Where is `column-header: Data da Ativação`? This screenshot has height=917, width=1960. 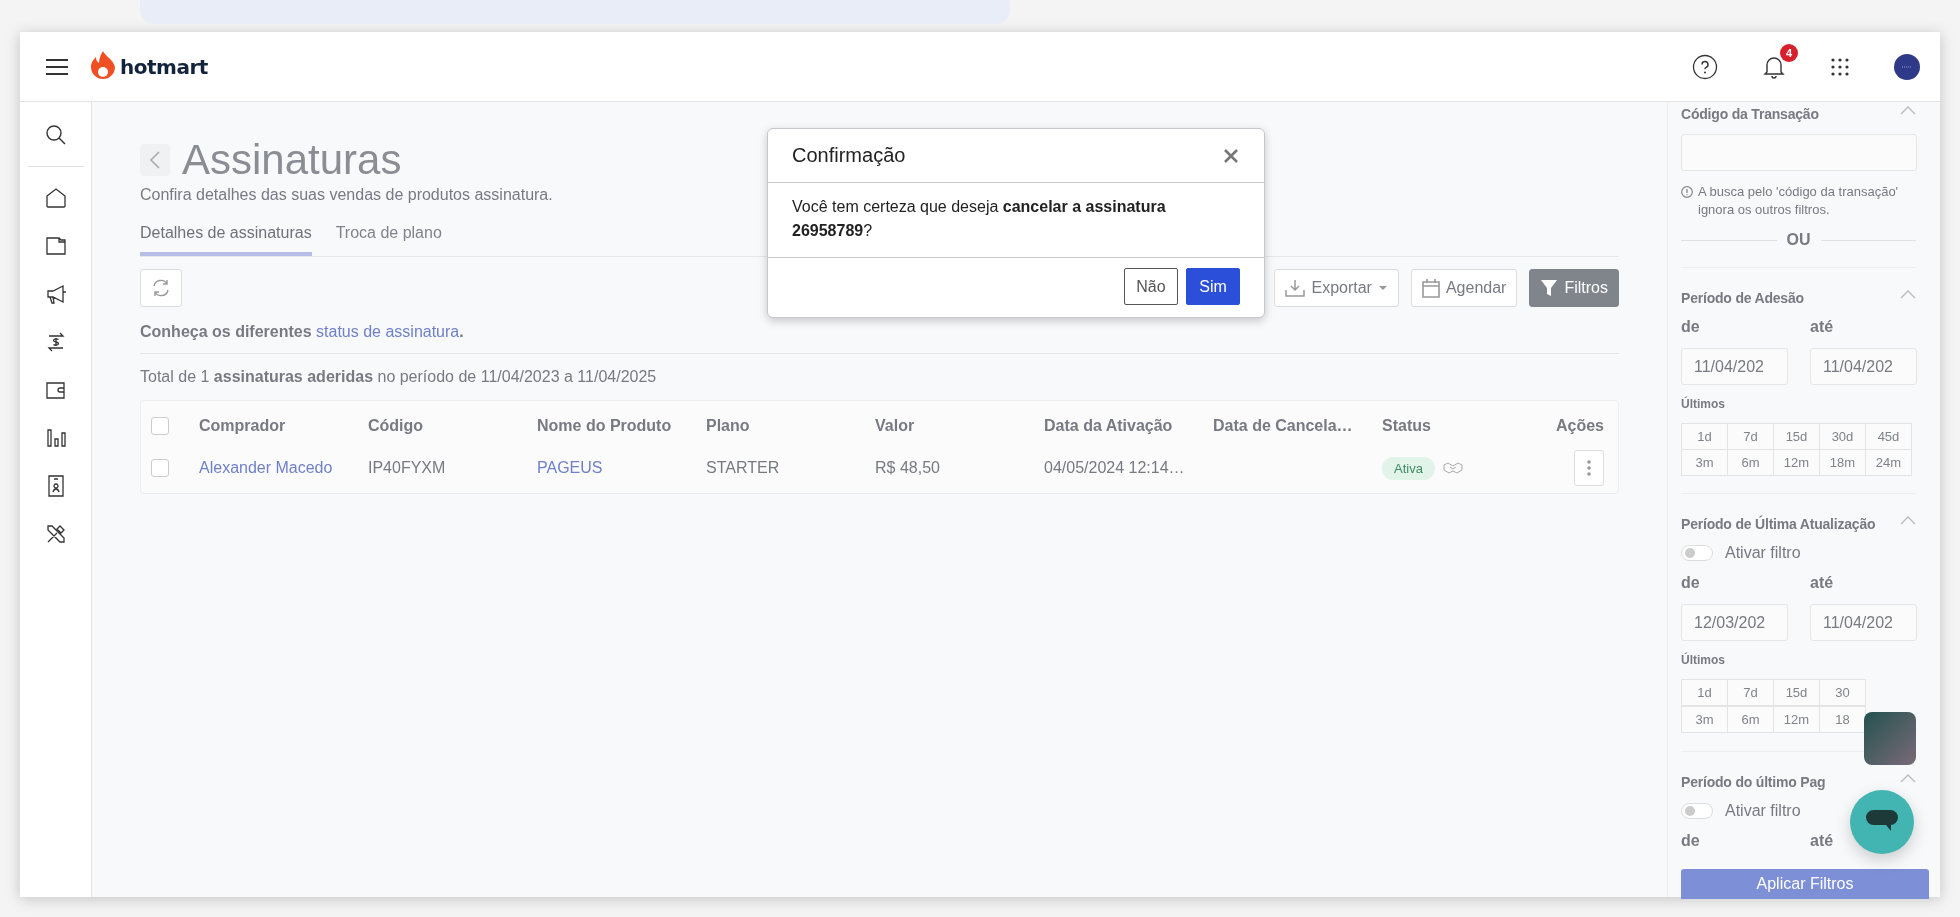 column-header: Data da Ativação is located at coordinates (1109, 426).